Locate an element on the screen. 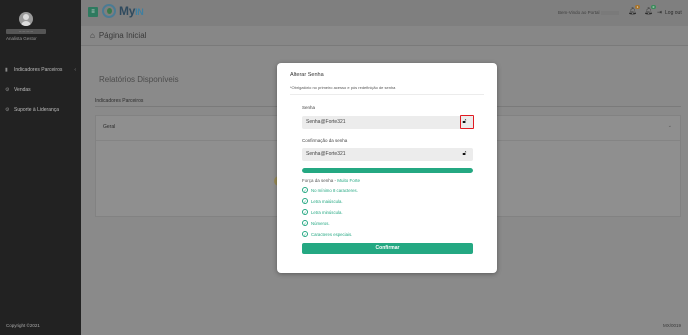 This screenshot has width=688, height=335. sidebar-item-label: Vendas is located at coordinates (22, 90).